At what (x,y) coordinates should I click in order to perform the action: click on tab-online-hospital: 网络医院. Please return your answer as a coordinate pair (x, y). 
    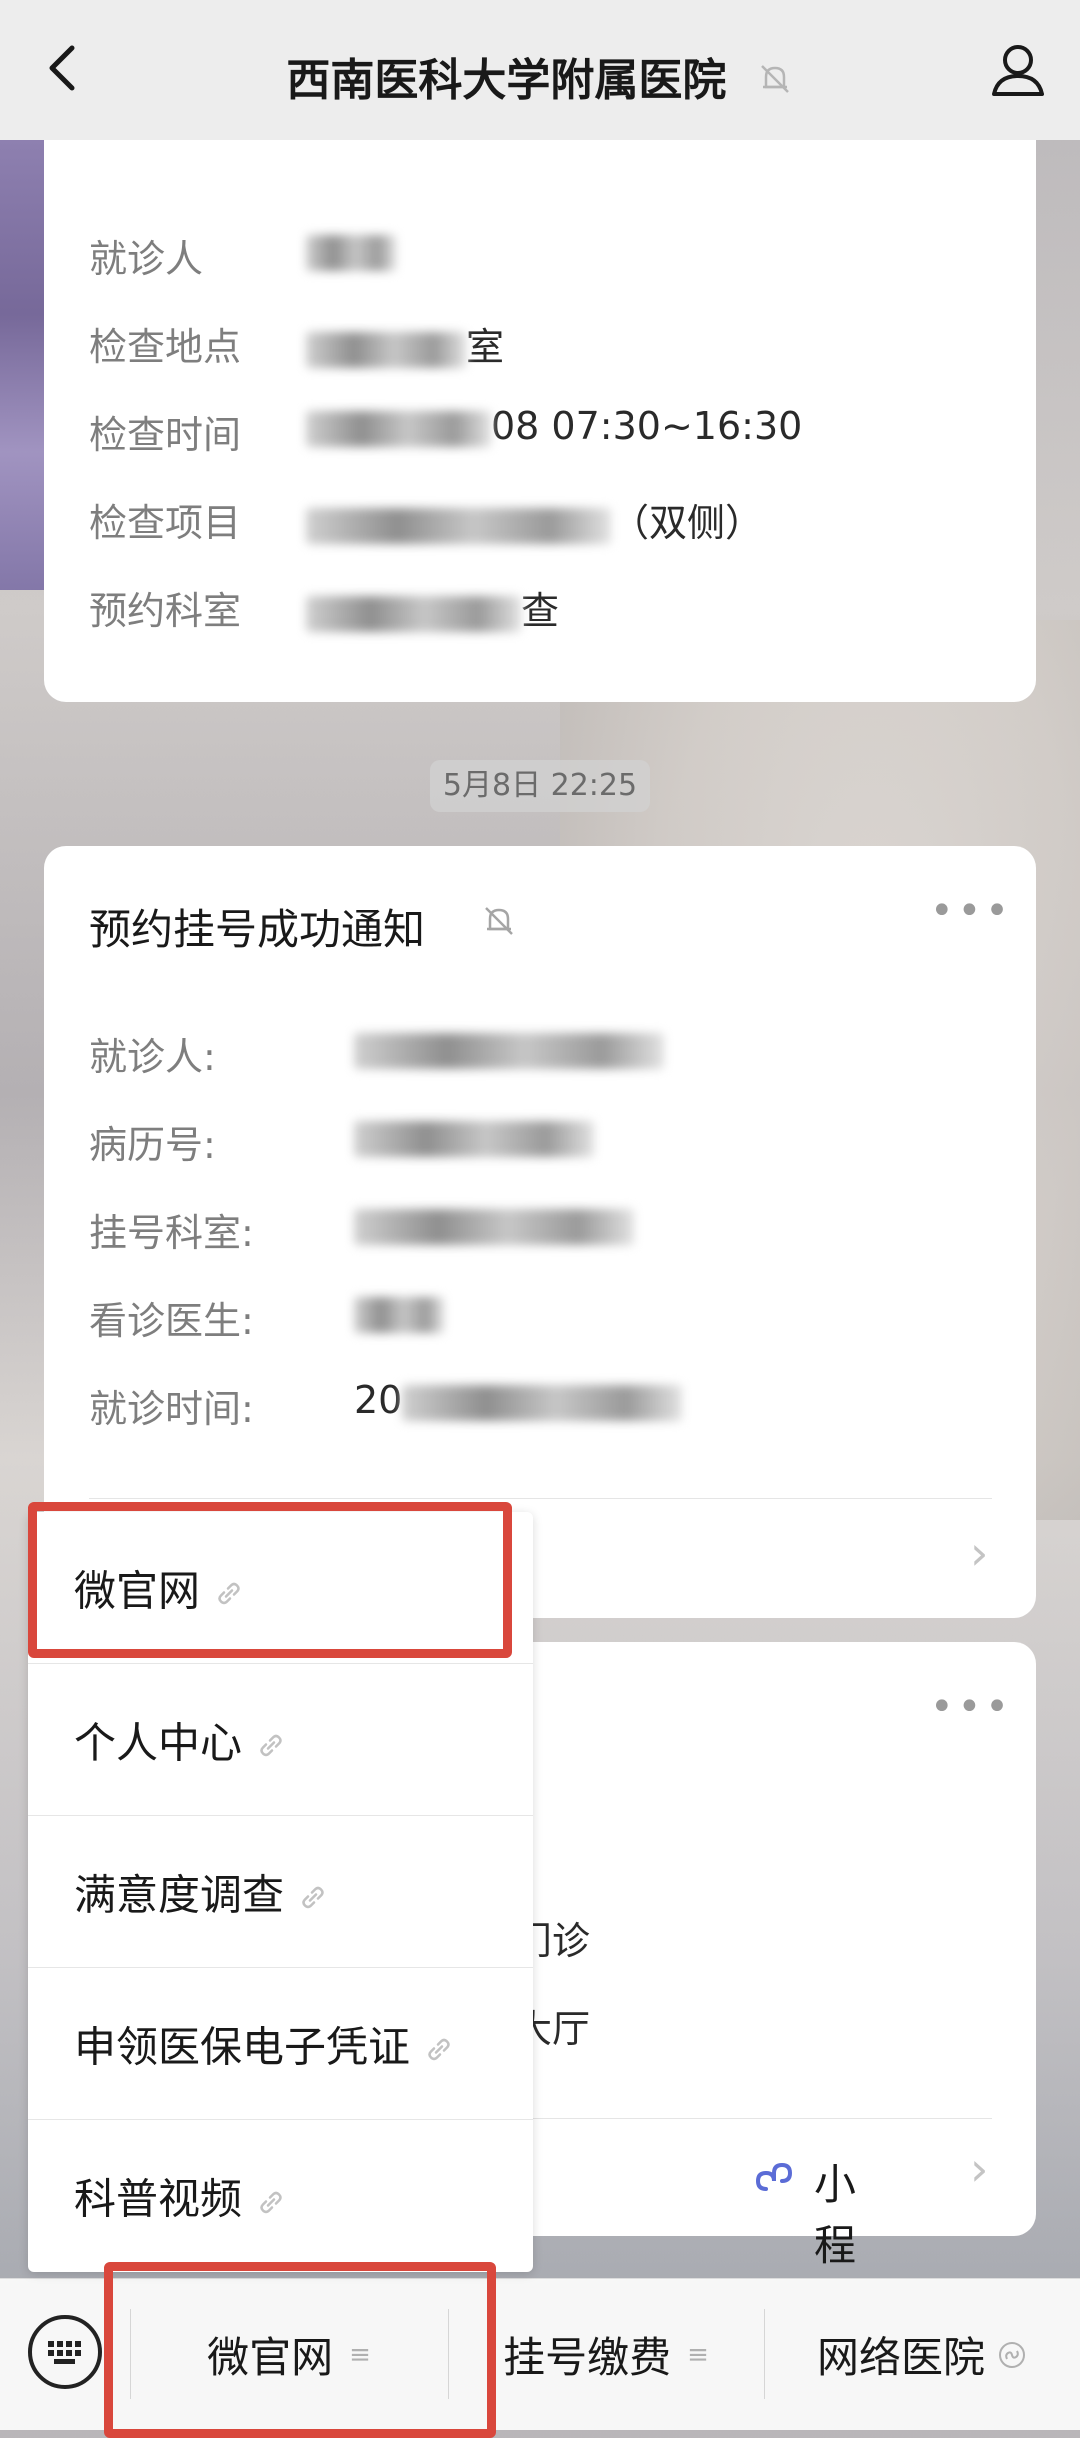
    Looking at the image, I should click on (922, 2354).